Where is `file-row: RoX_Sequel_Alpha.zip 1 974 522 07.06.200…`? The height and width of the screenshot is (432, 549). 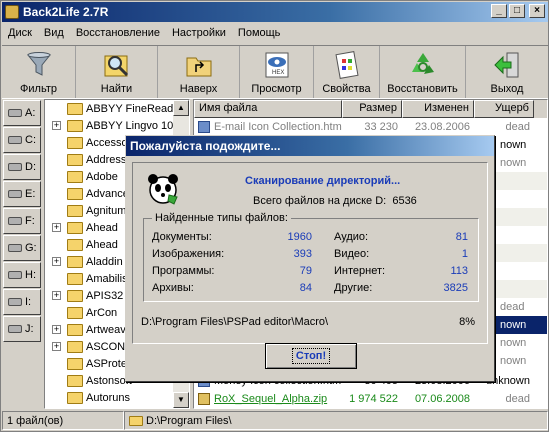 file-row: RoX_Sequel_Alpha.zip 1 974 522 07.06.200… is located at coordinates (370, 399).